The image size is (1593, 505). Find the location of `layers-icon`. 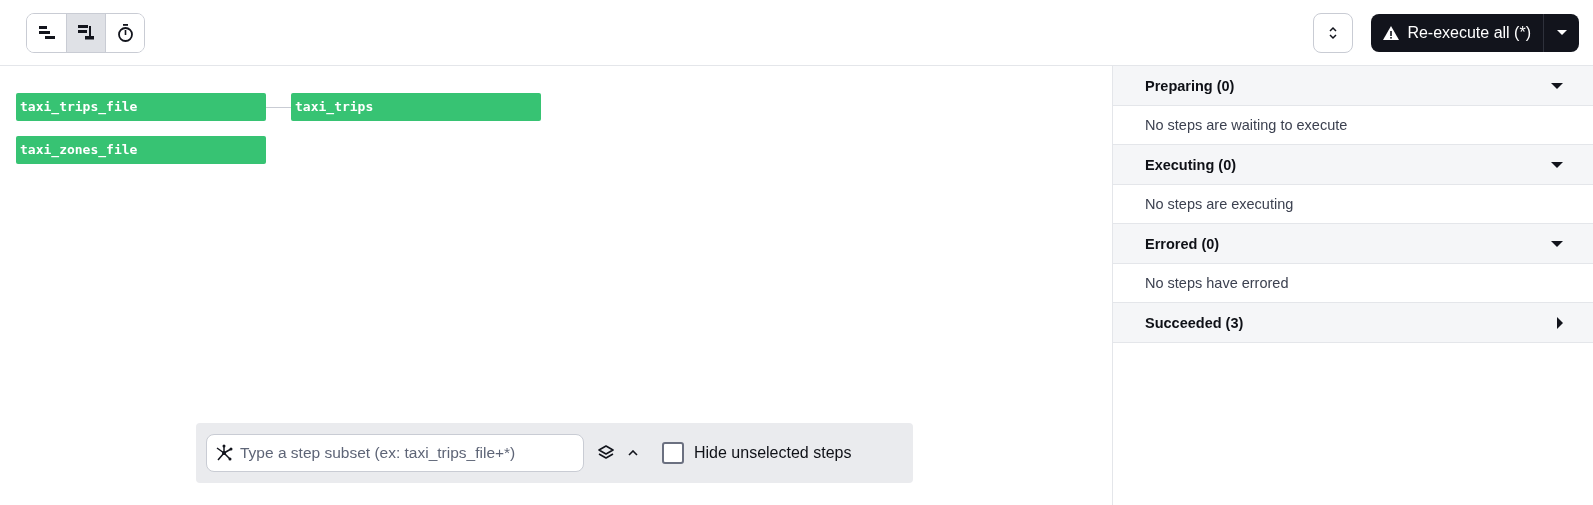

layers-icon is located at coordinates (606, 453).